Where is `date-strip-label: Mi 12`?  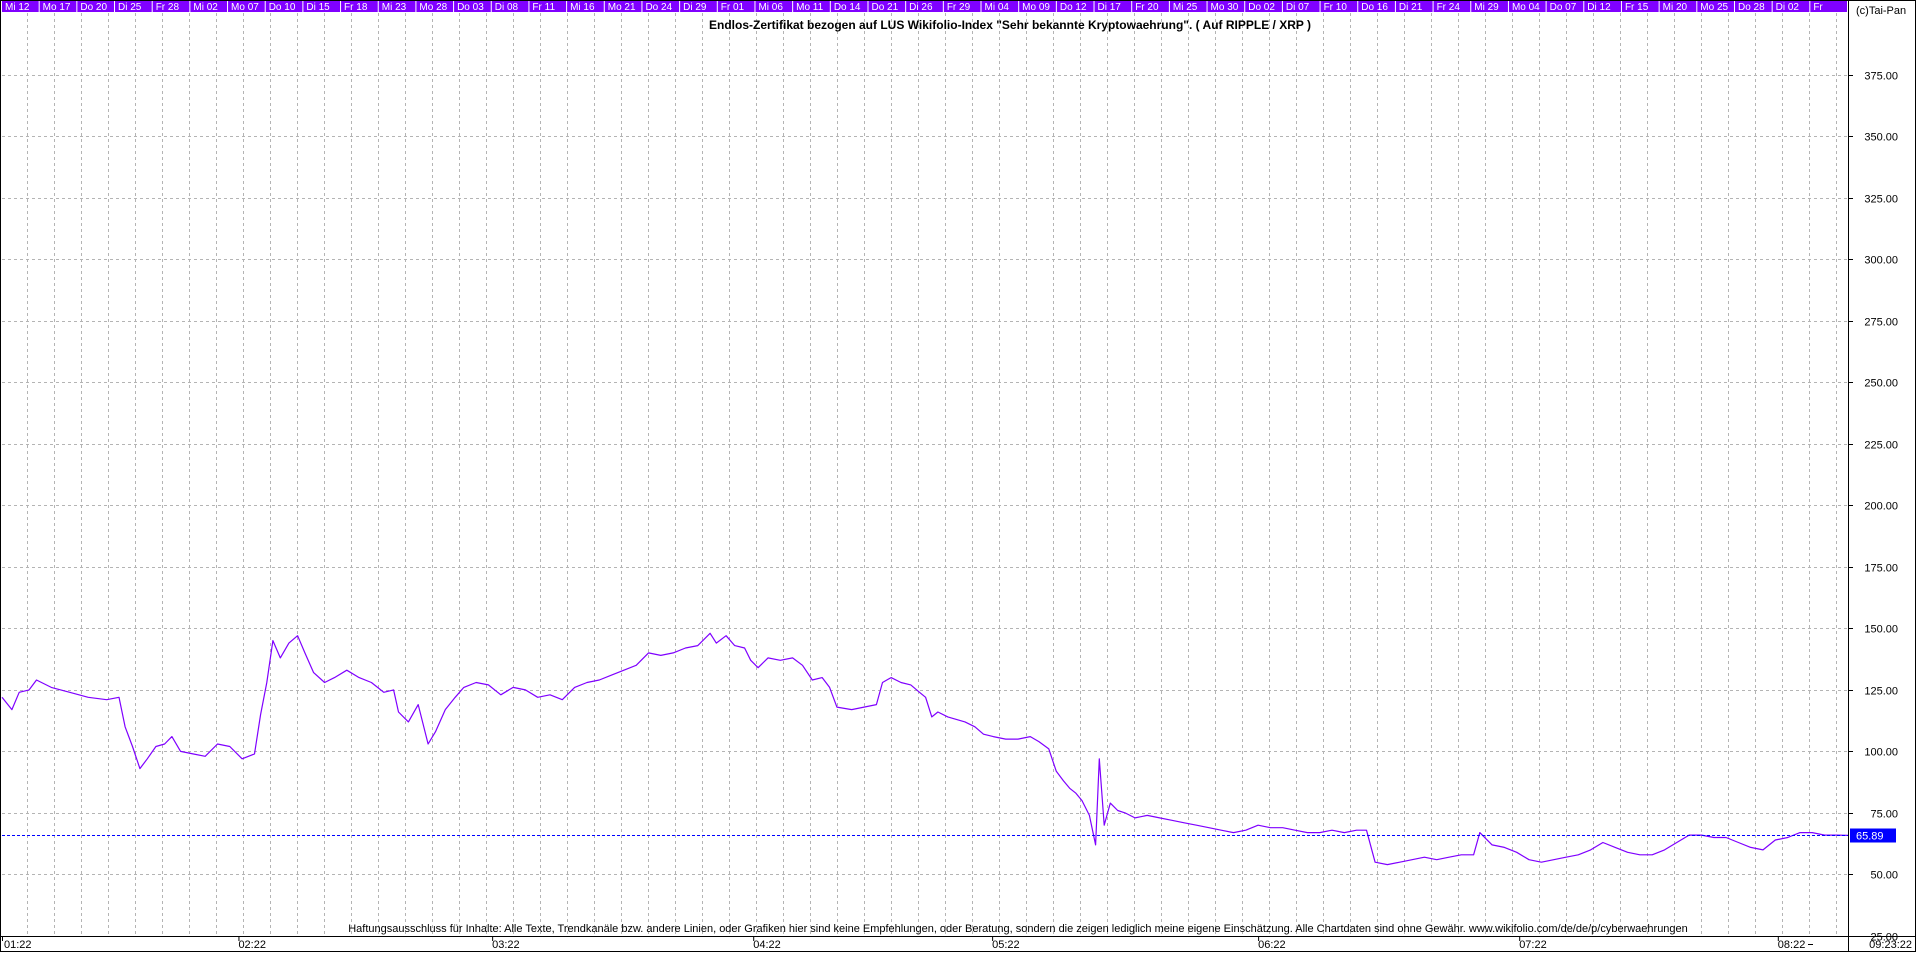 date-strip-label: Mi 12 is located at coordinates (17, 7).